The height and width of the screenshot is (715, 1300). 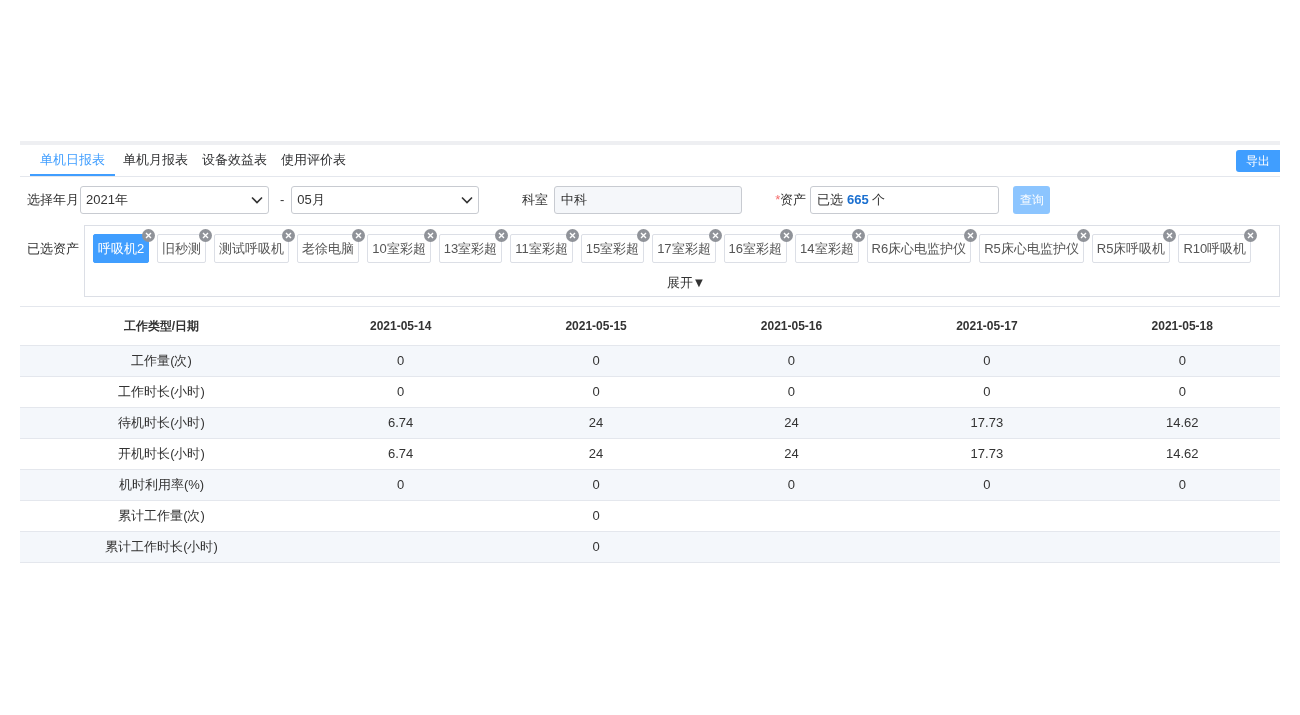 I want to click on department-field: 中科, so click(x=648, y=200).